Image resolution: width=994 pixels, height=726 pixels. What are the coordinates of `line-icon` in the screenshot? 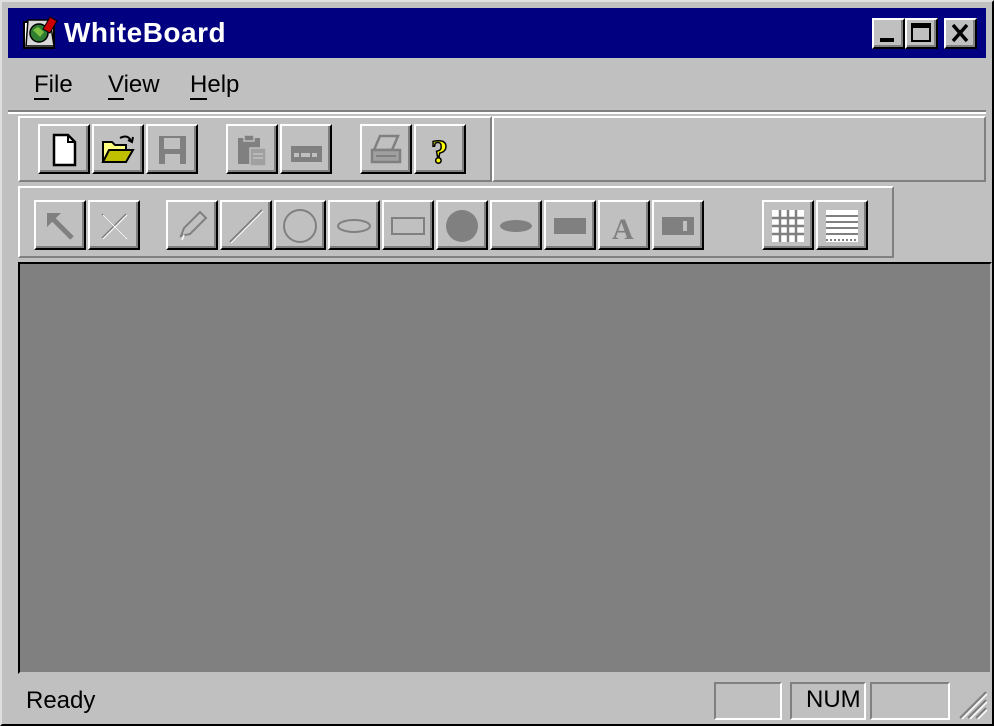 It's located at (246, 226).